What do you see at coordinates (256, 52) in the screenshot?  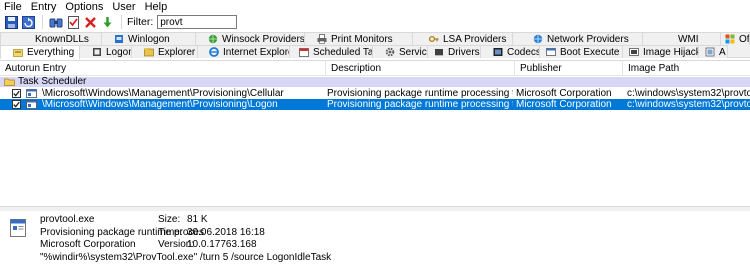 I see `tab-label: Internet Explorer` at bounding box center [256, 52].